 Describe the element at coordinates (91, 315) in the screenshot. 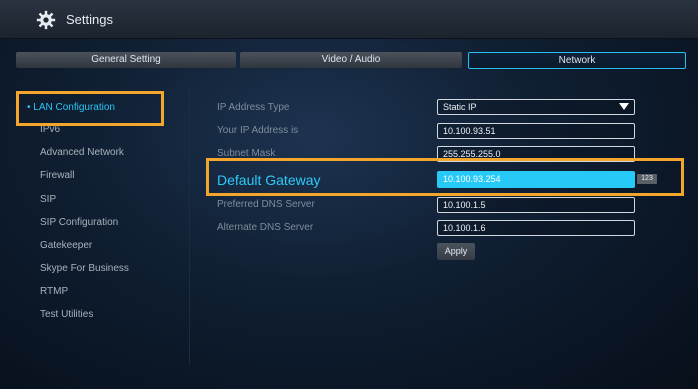

I see `sidebar-item-test-utilities: Test Utilities` at that location.